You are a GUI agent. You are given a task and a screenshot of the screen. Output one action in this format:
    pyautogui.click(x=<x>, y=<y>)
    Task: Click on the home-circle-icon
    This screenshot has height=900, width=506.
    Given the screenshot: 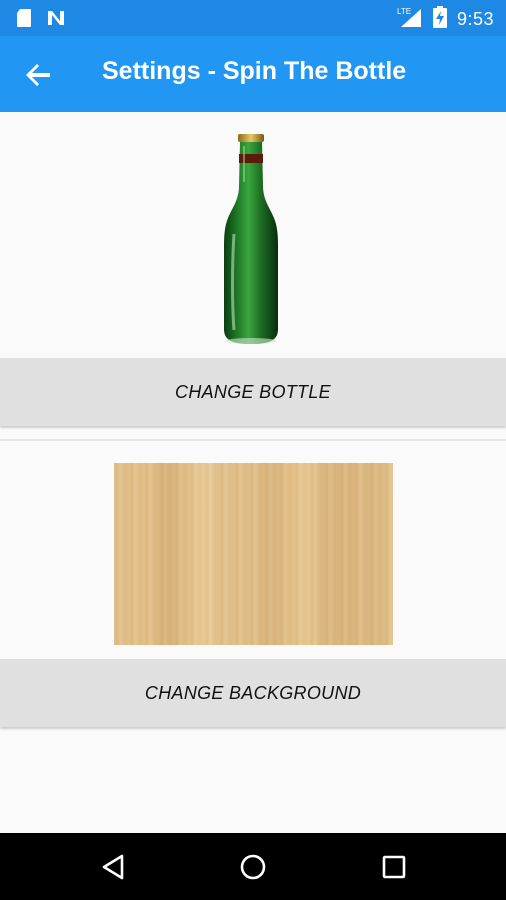 What is the action you would take?
    pyautogui.click(x=253, y=867)
    